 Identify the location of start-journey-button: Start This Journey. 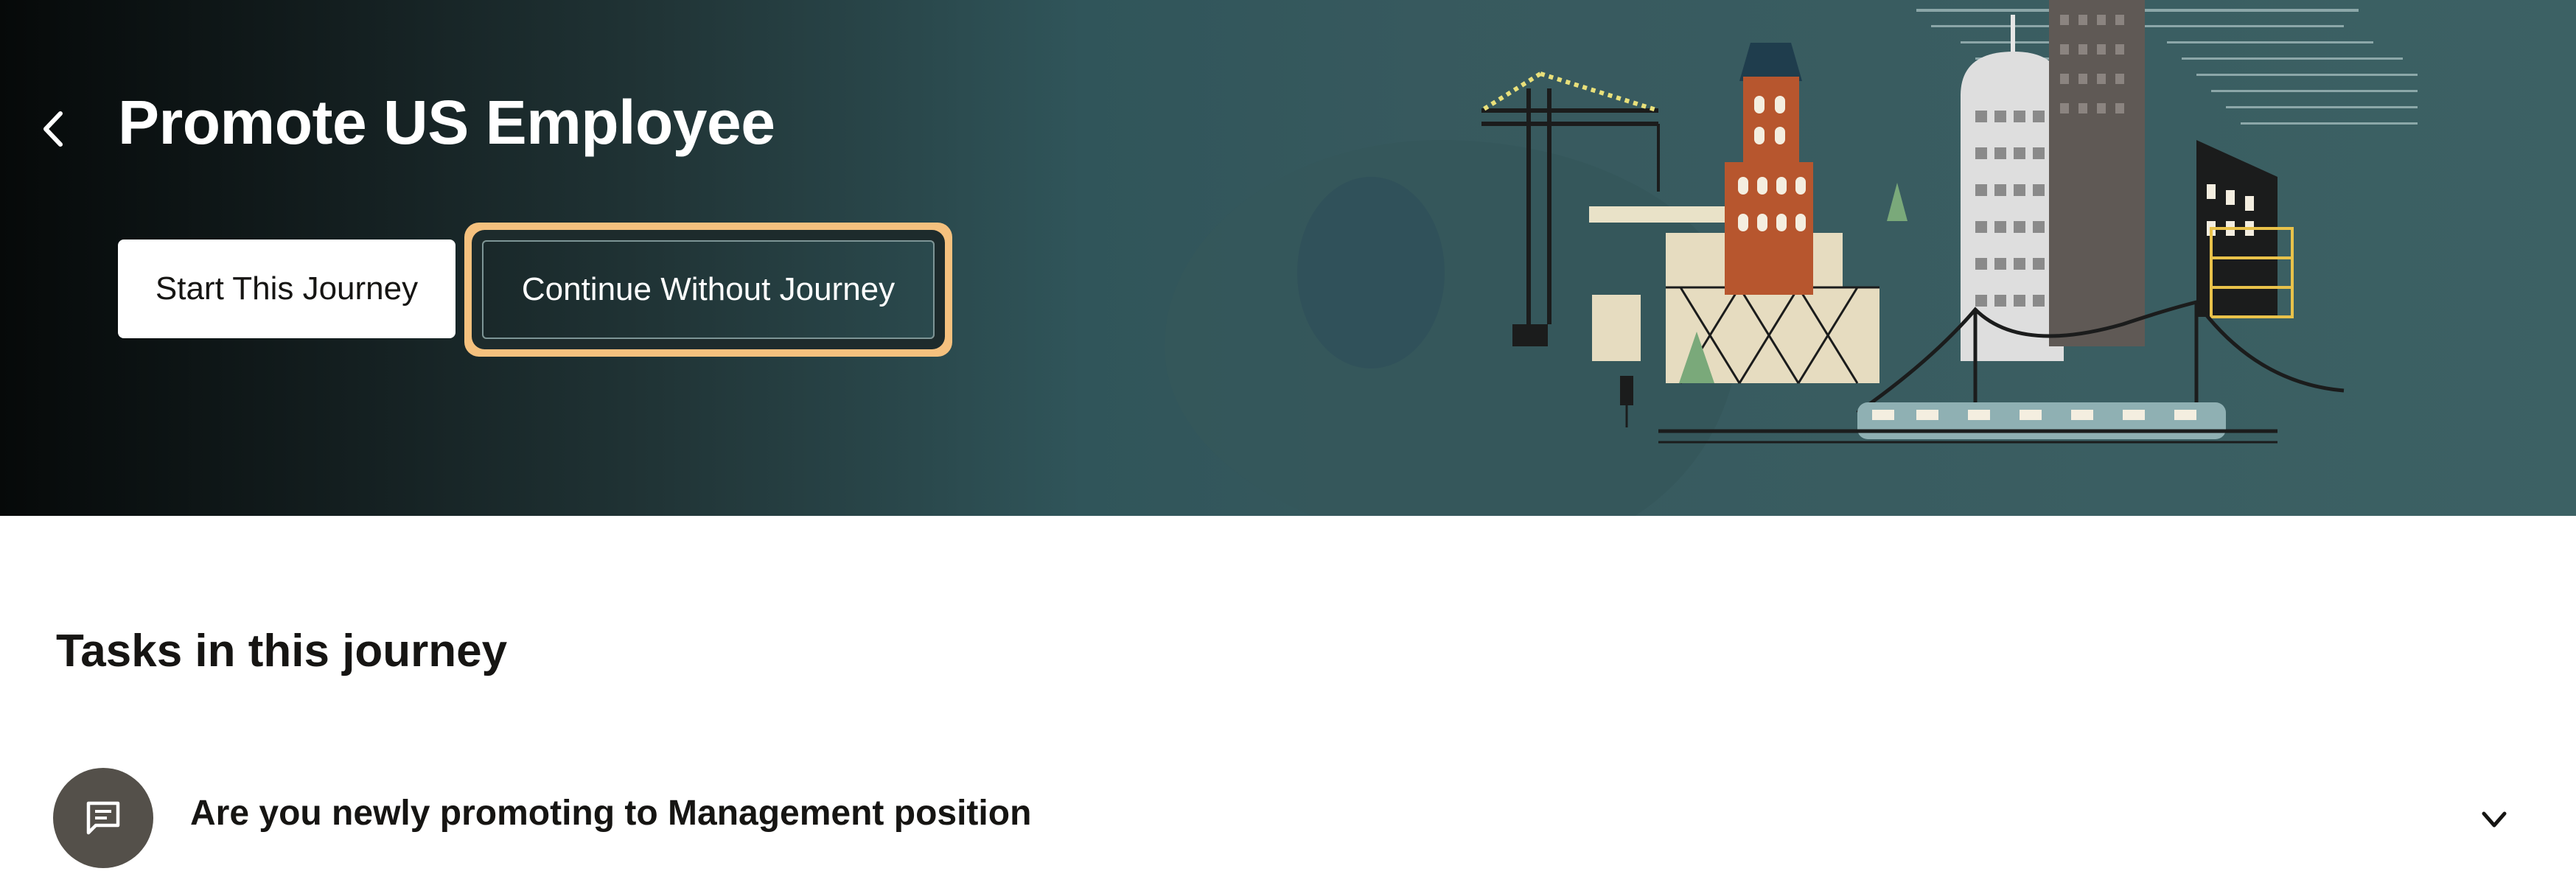
(286, 289).